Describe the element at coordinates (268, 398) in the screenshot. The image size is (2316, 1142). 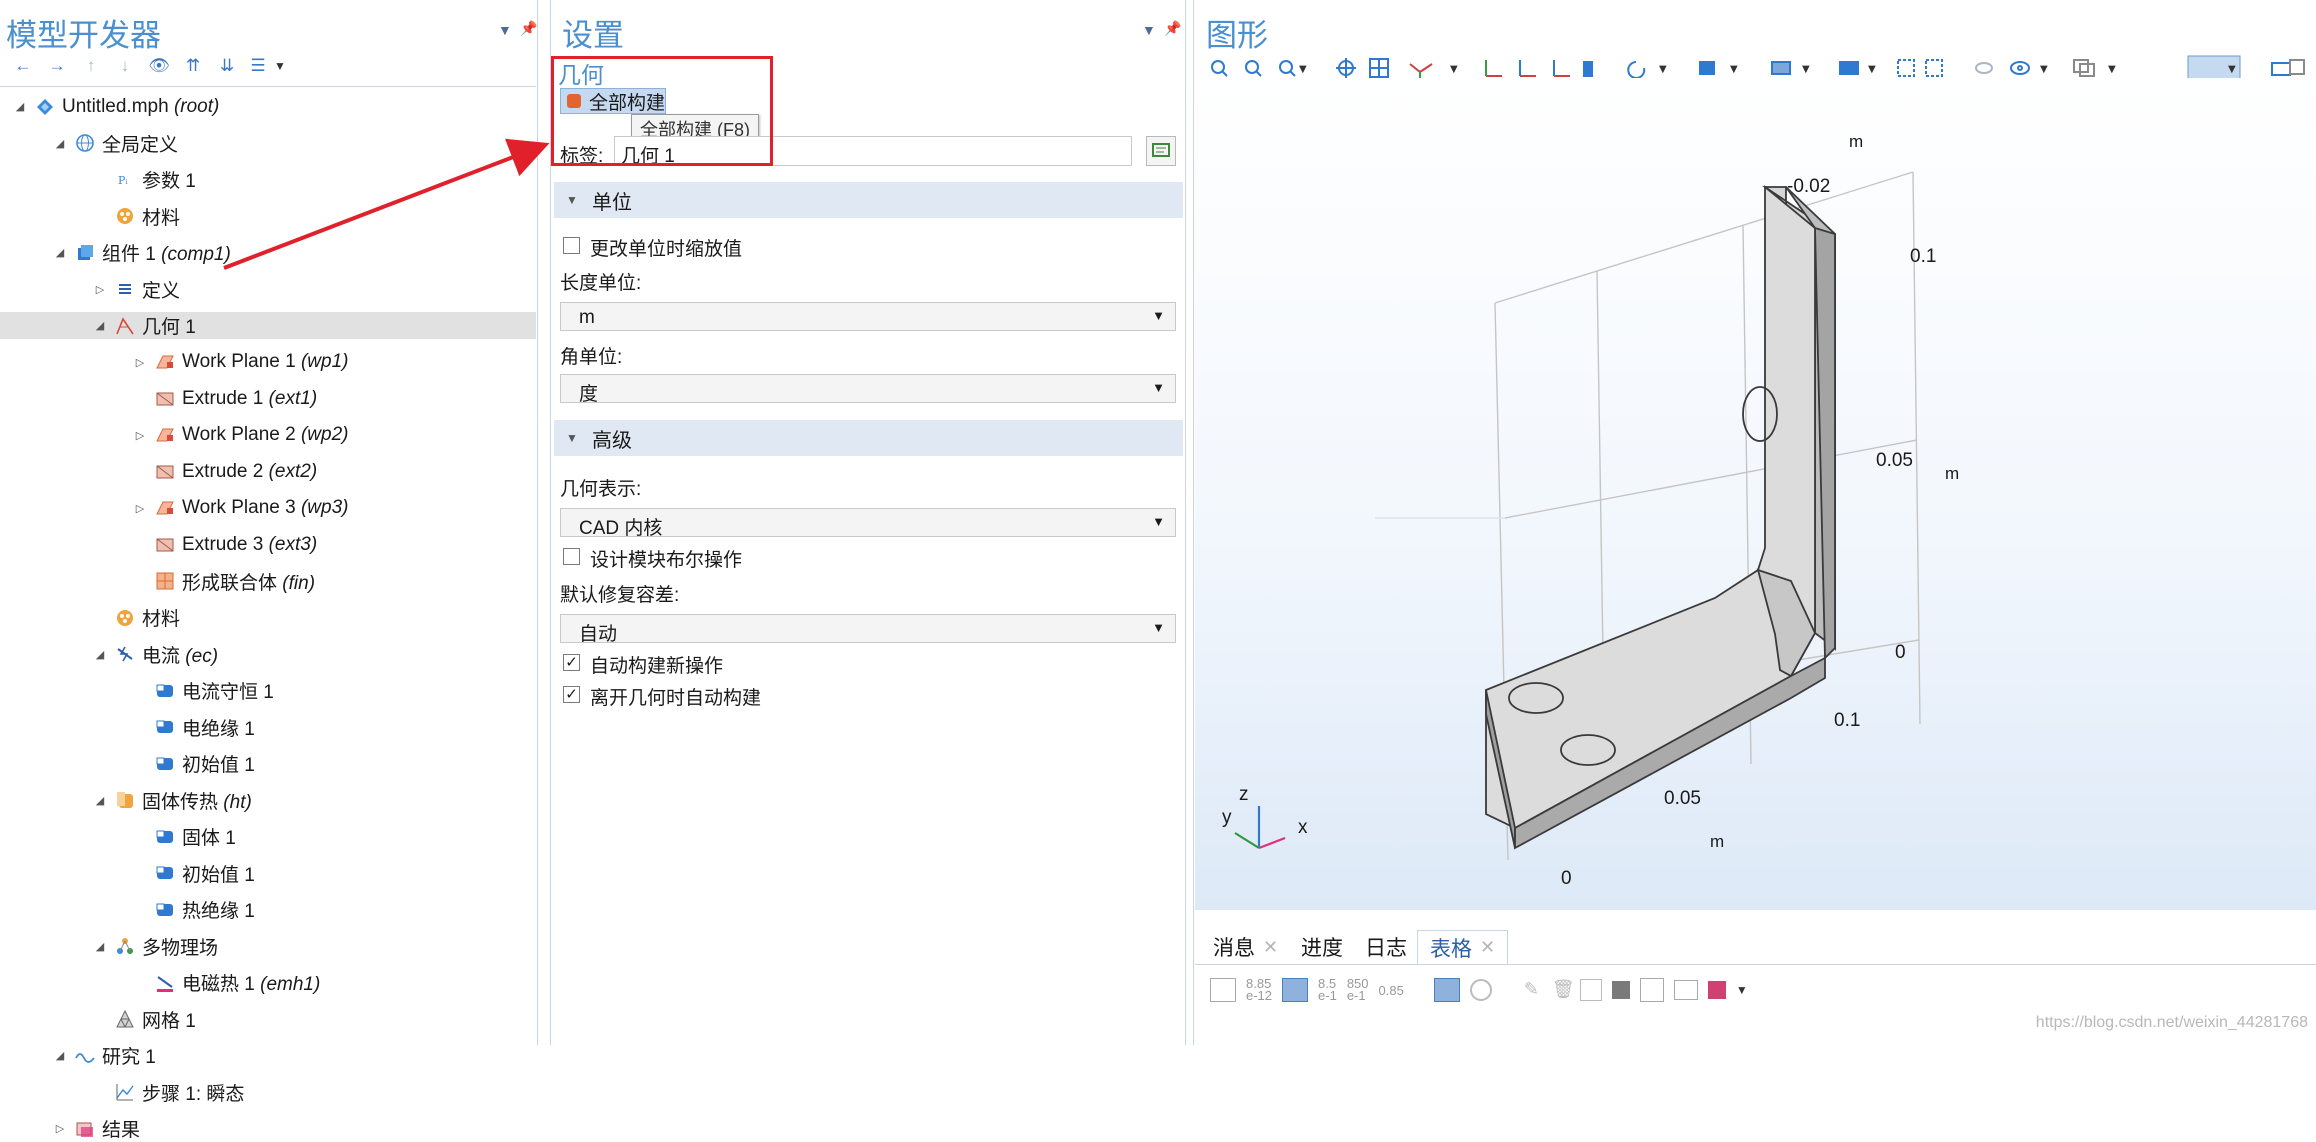
I see `tree-item-extrude: Extrude 1 (ext1)` at that location.